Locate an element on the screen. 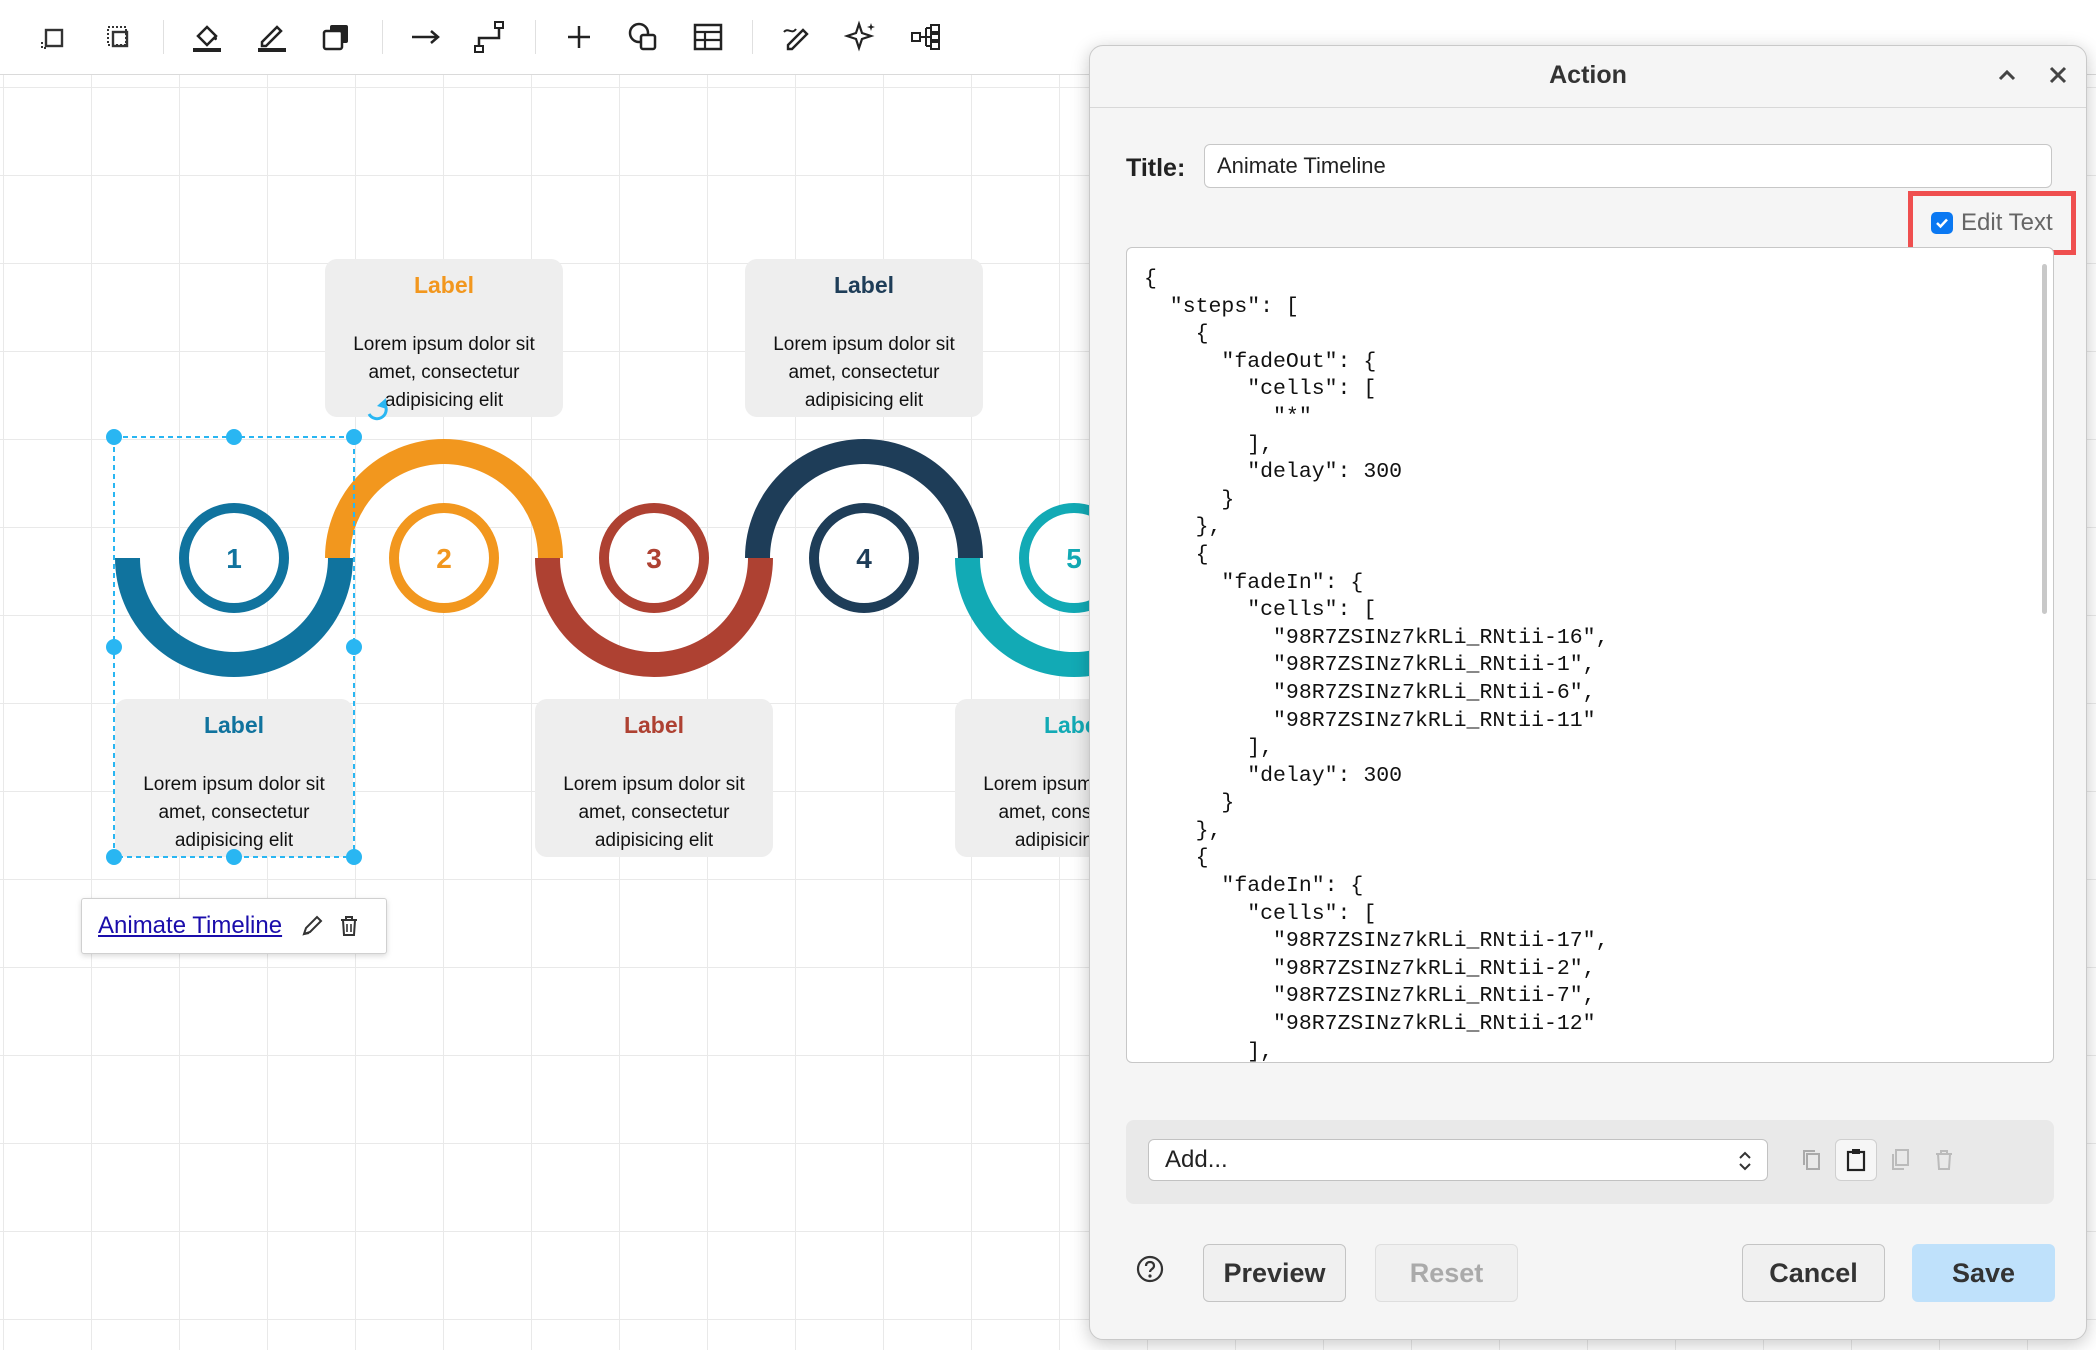  paste-button is located at coordinates (1856, 1160).